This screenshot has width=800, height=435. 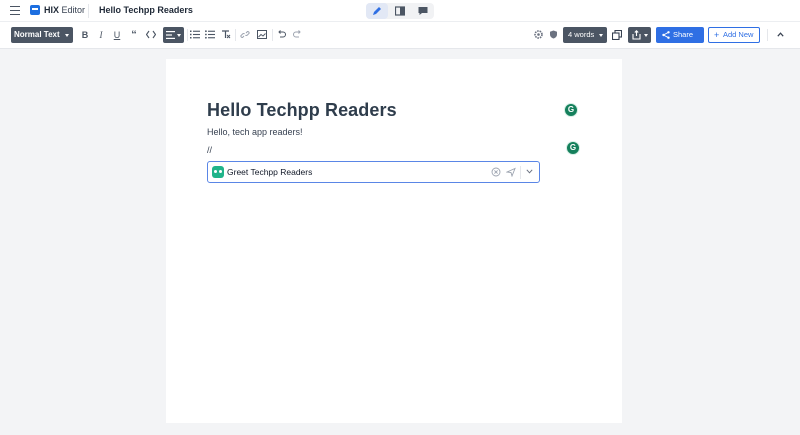 I want to click on document-paragraph: Hello, tech app readers!, so click(x=255, y=132).